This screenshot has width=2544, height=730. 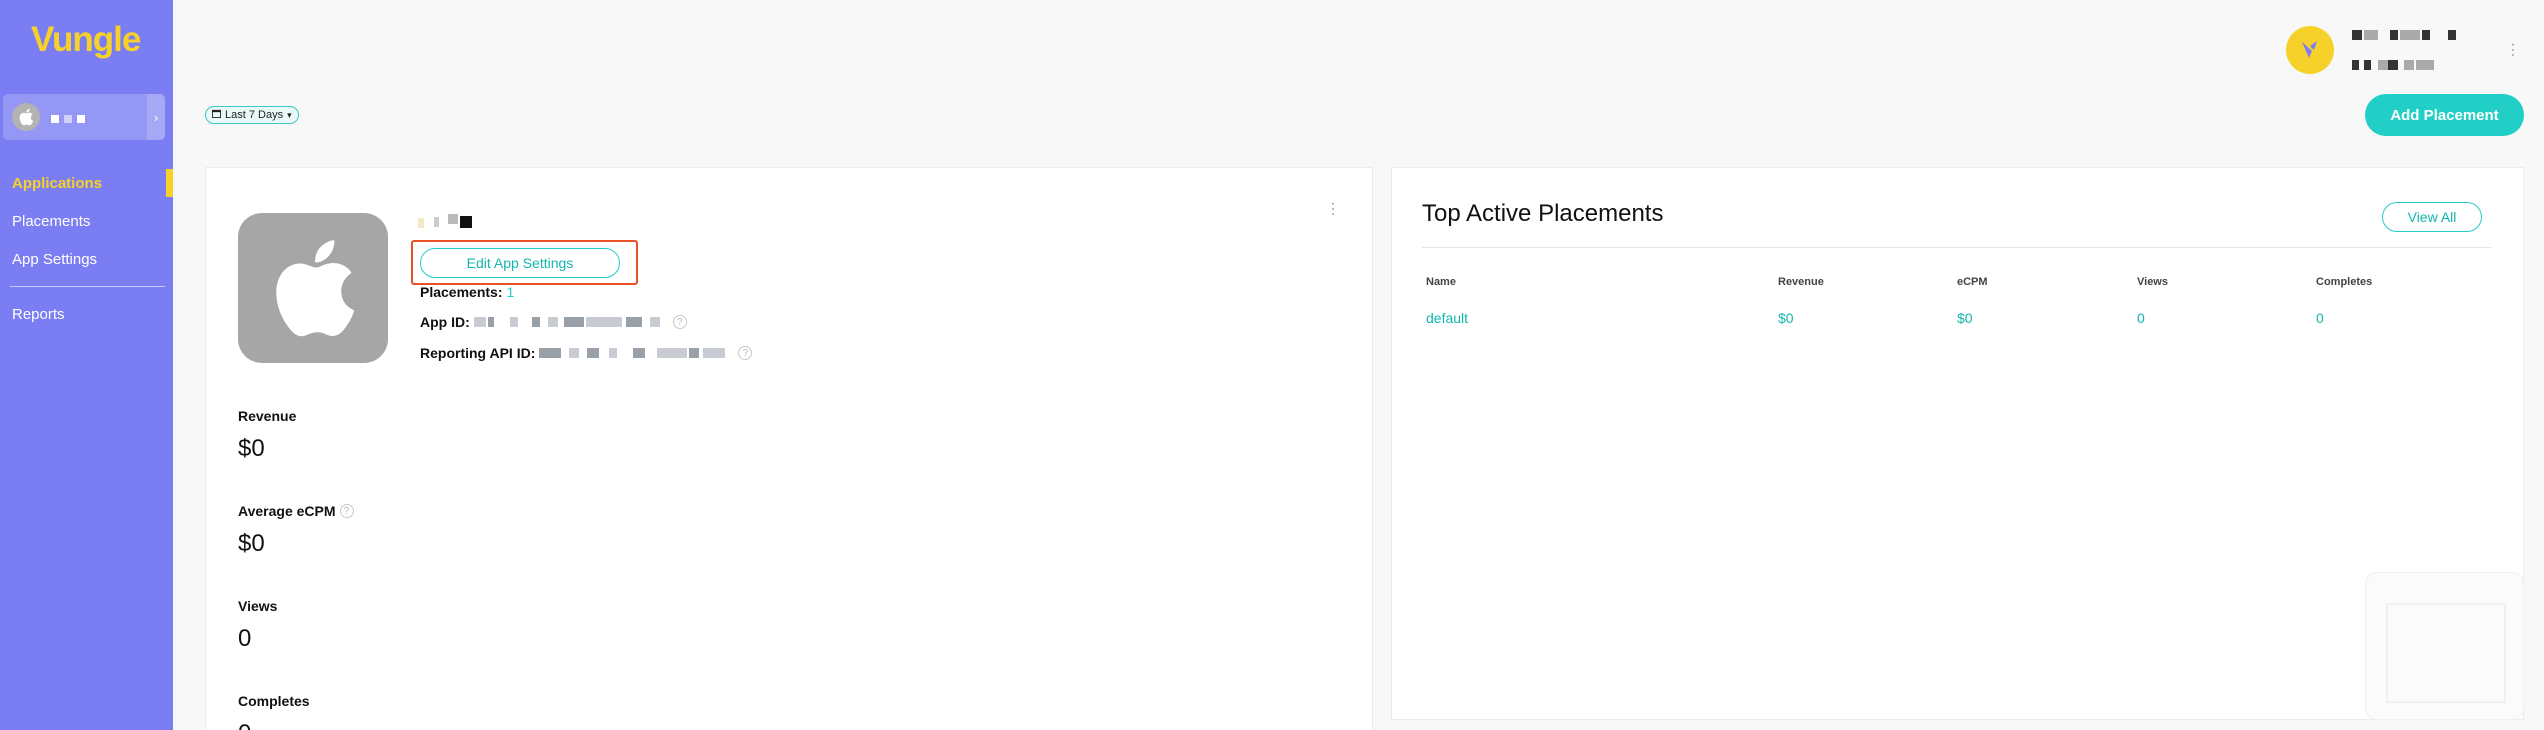 I want to click on app-id-line: App ID: ?, so click(x=553, y=322).